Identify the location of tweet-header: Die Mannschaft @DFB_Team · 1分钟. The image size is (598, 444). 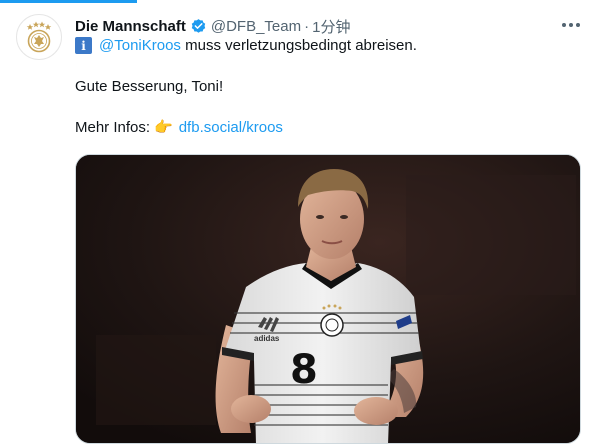
(212, 26).